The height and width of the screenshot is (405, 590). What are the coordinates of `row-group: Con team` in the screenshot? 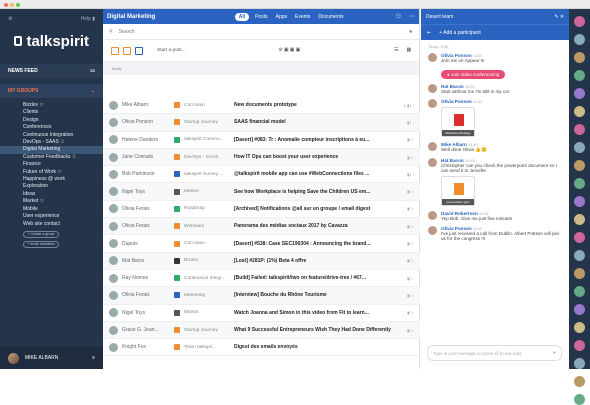 It's located at (209, 105).